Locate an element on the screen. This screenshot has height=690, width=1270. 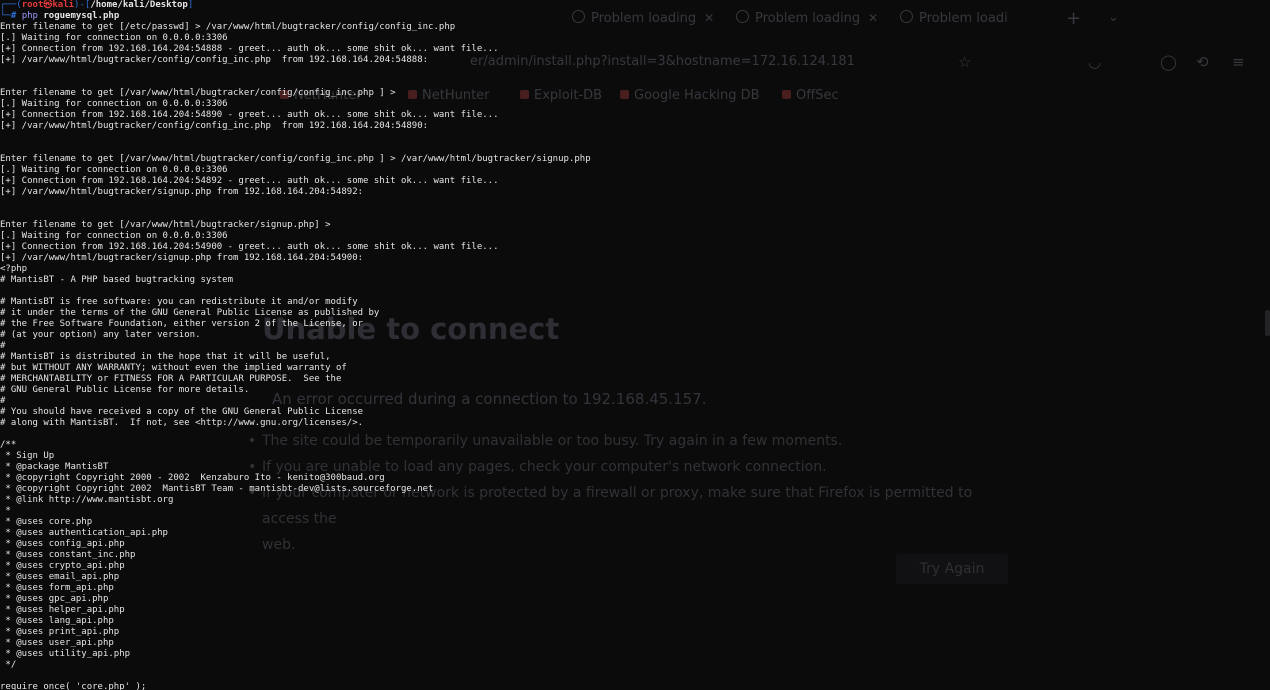
terminal-line: * @uses email_api.php is located at coordinates (60, 577).